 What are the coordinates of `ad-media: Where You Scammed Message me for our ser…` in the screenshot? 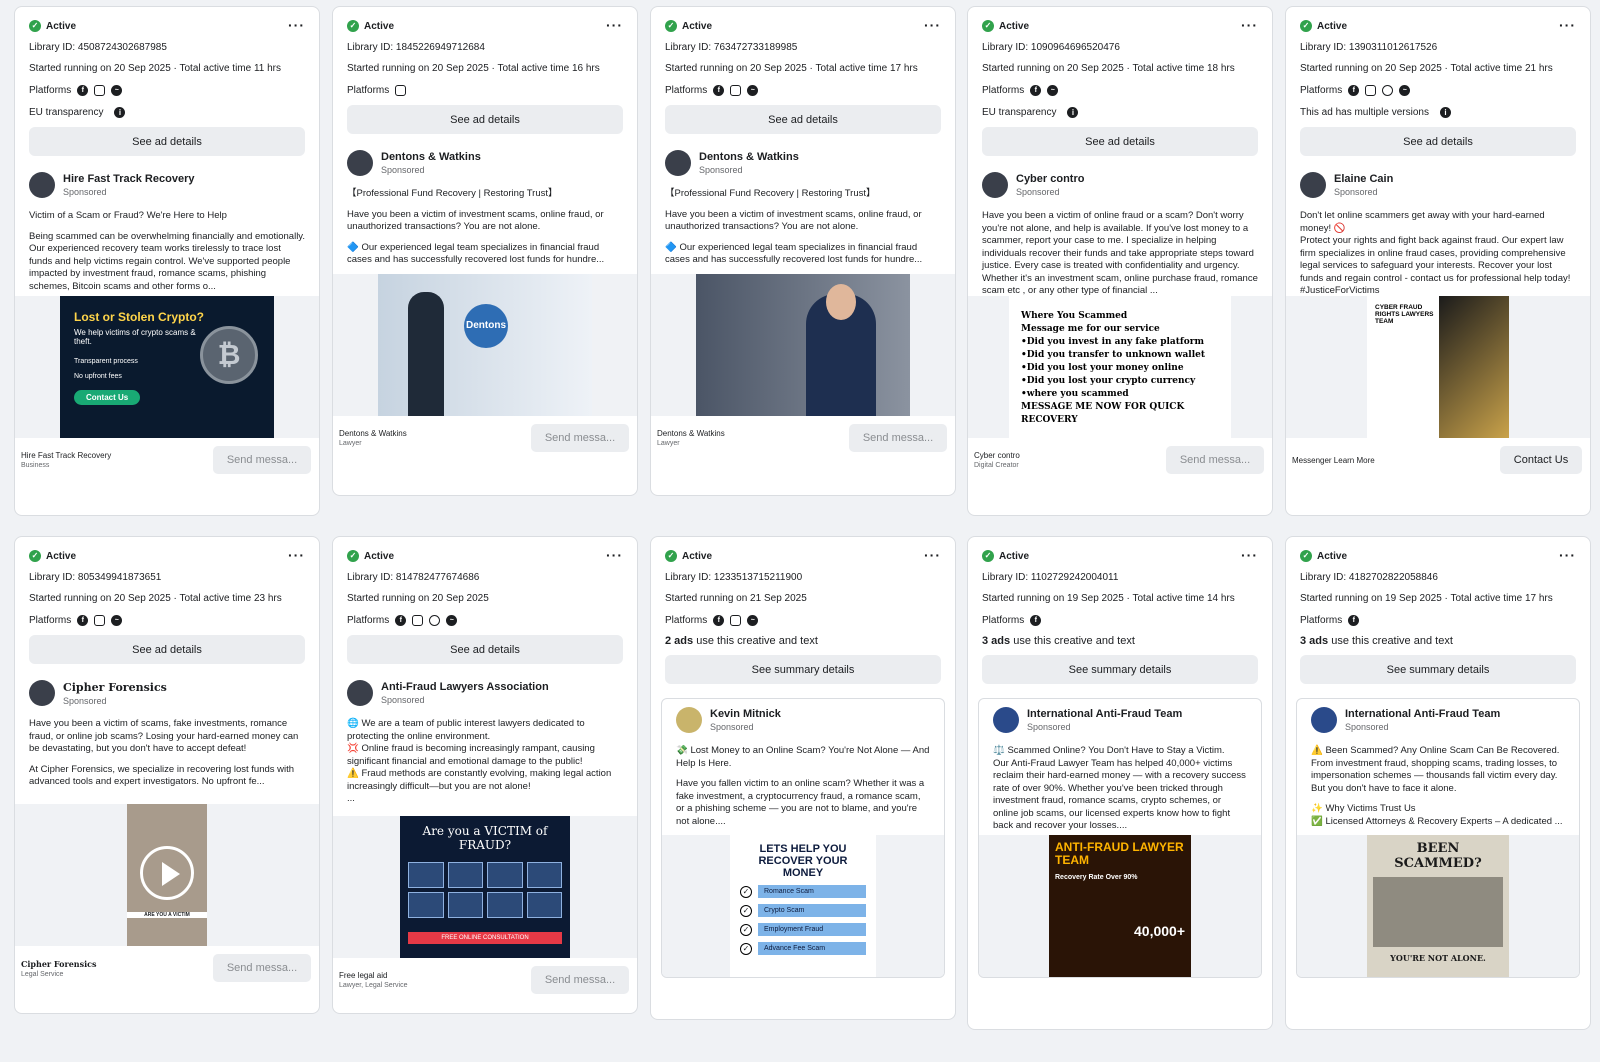 It's located at (1120, 367).